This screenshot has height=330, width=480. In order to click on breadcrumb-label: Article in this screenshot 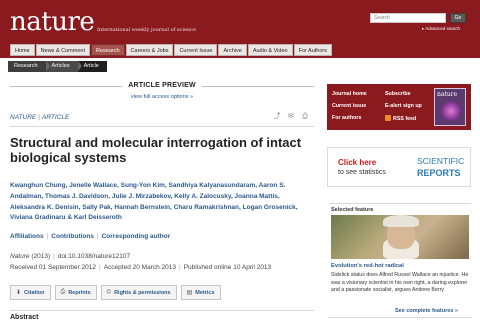, I will do `click(91, 66)`.